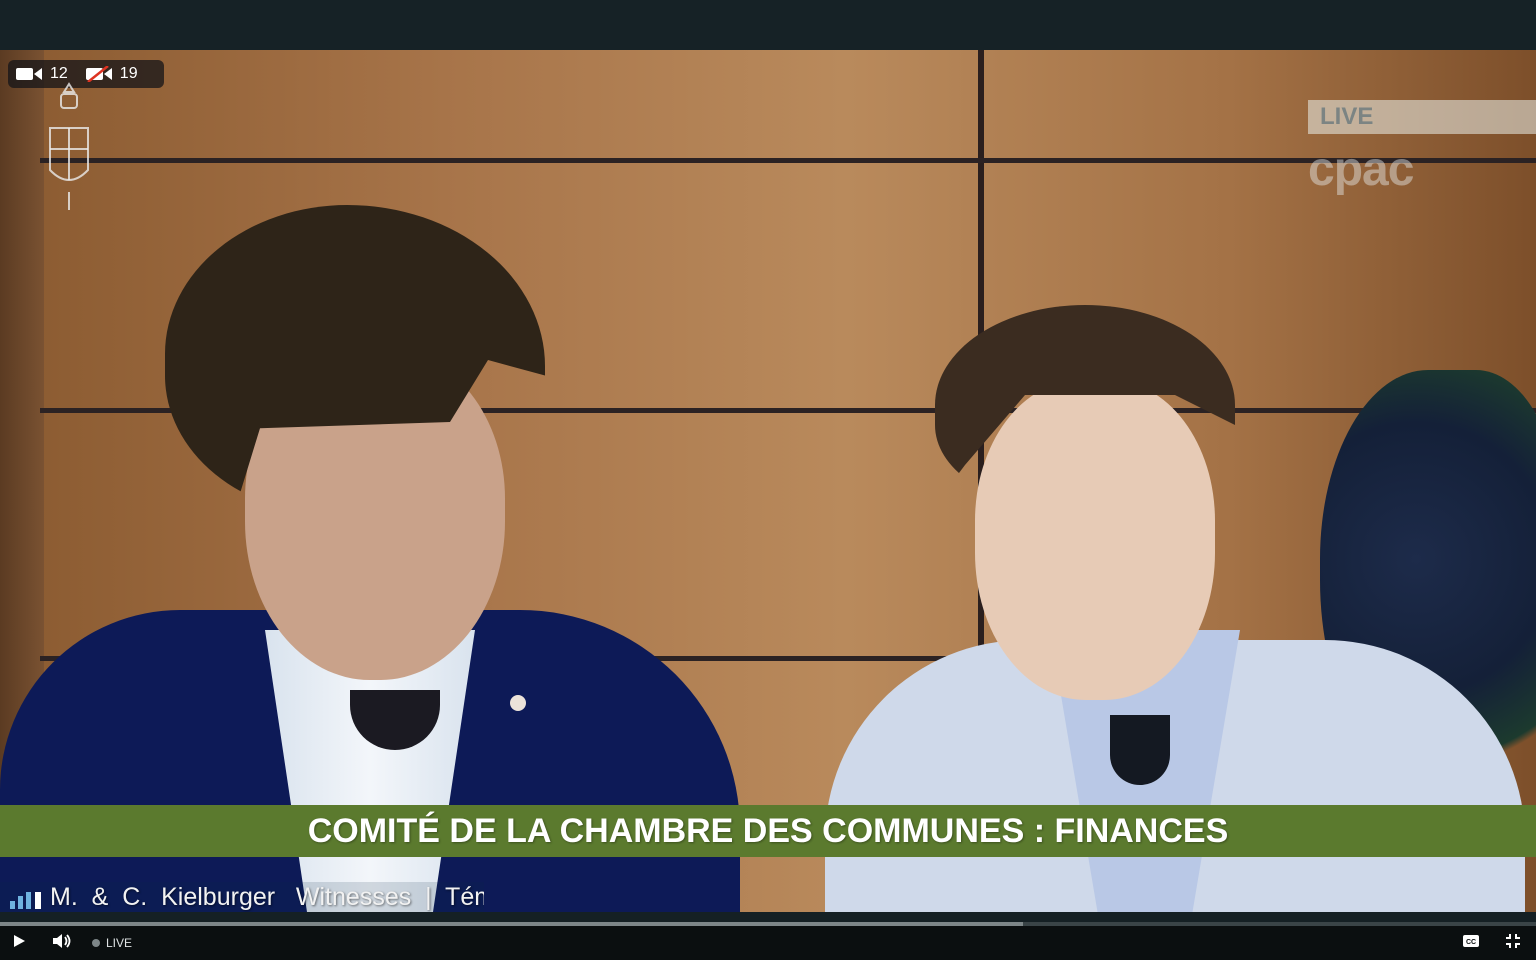  I want to click on exit-fullscreen-button, so click(1515, 943).